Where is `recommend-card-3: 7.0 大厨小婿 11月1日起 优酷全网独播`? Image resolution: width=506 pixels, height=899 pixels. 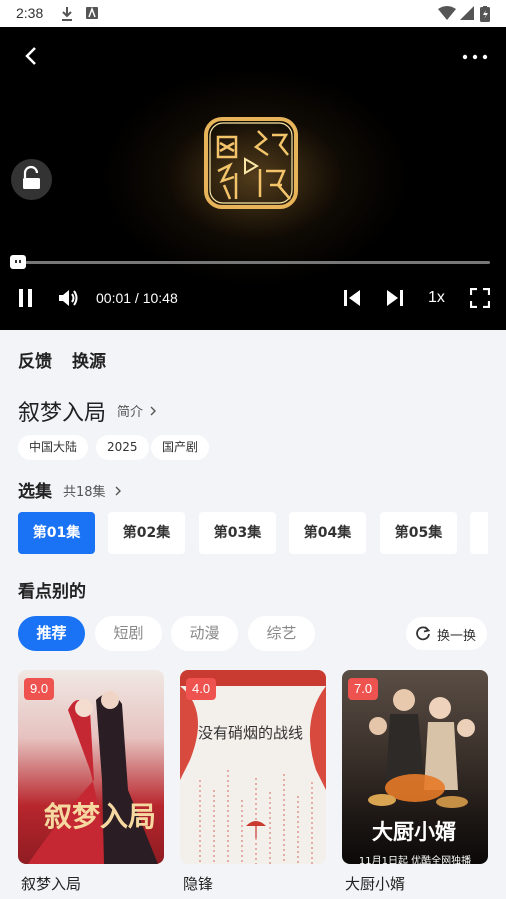
recommend-card-3: 7.0 大厨小婿 11月1日起 优酷全网独播 is located at coordinates (415, 767).